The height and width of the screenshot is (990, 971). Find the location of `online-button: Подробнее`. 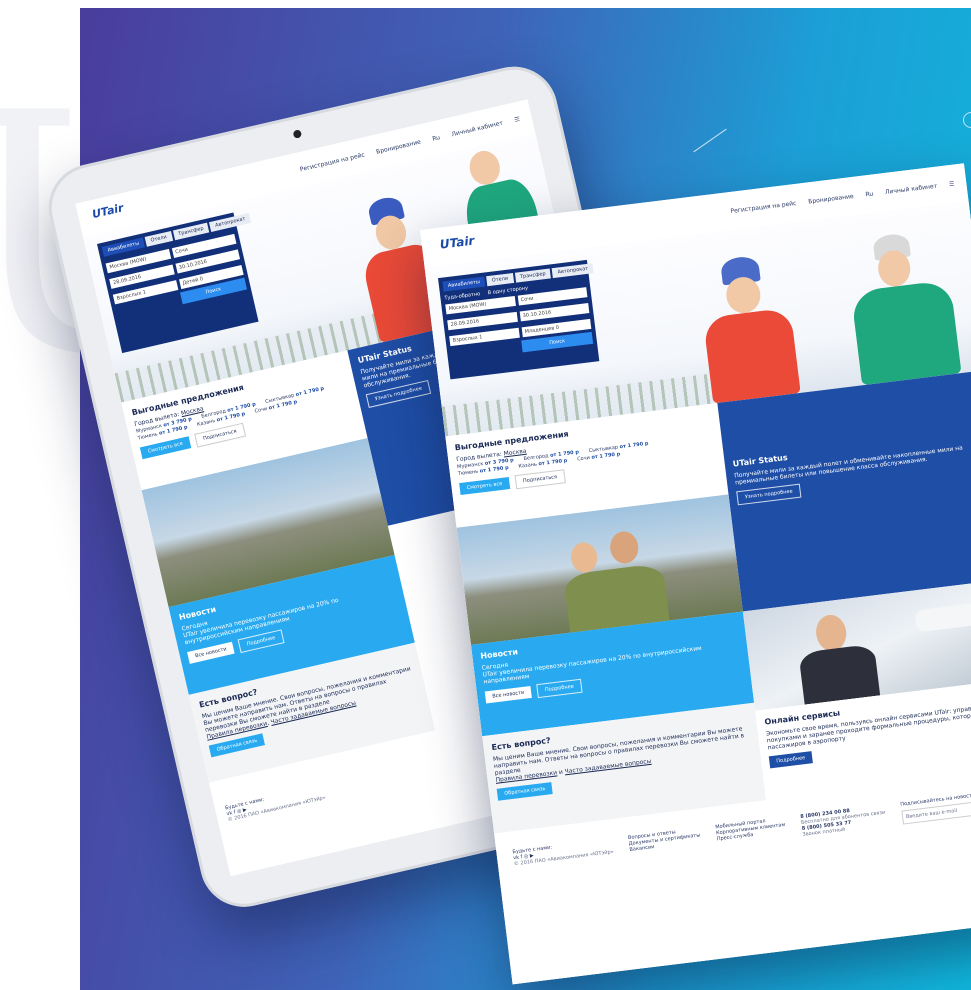

online-button: Подробнее is located at coordinates (790, 760).